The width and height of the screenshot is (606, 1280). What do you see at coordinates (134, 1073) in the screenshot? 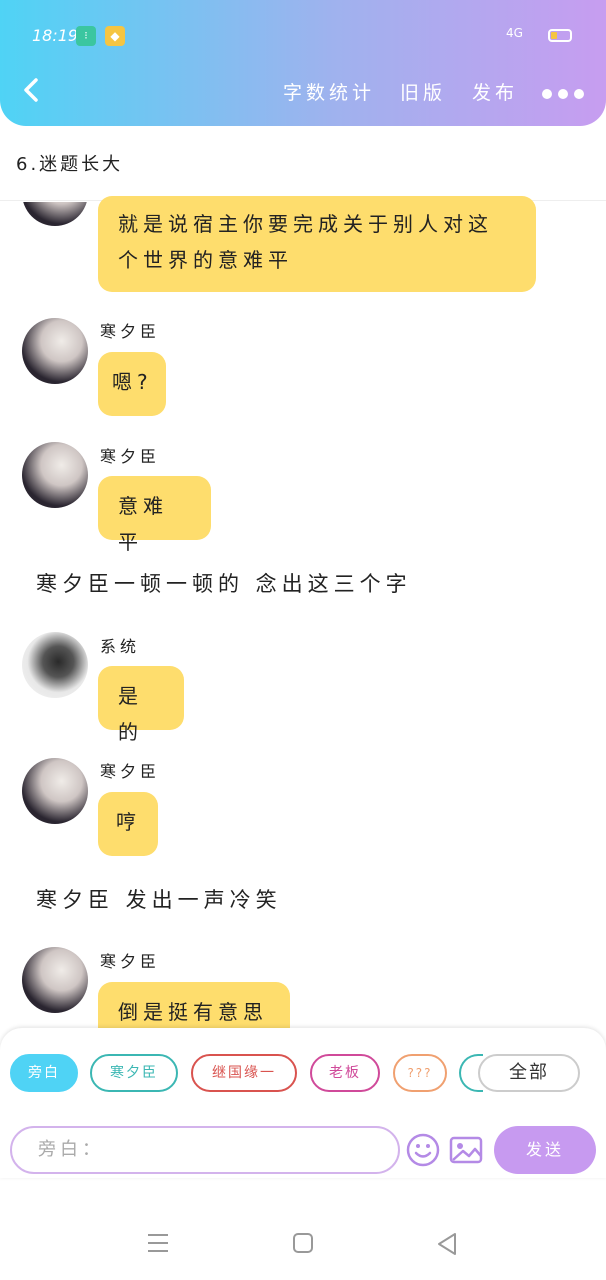
I see `role-chip-han: 寒夕臣` at bounding box center [134, 1073].